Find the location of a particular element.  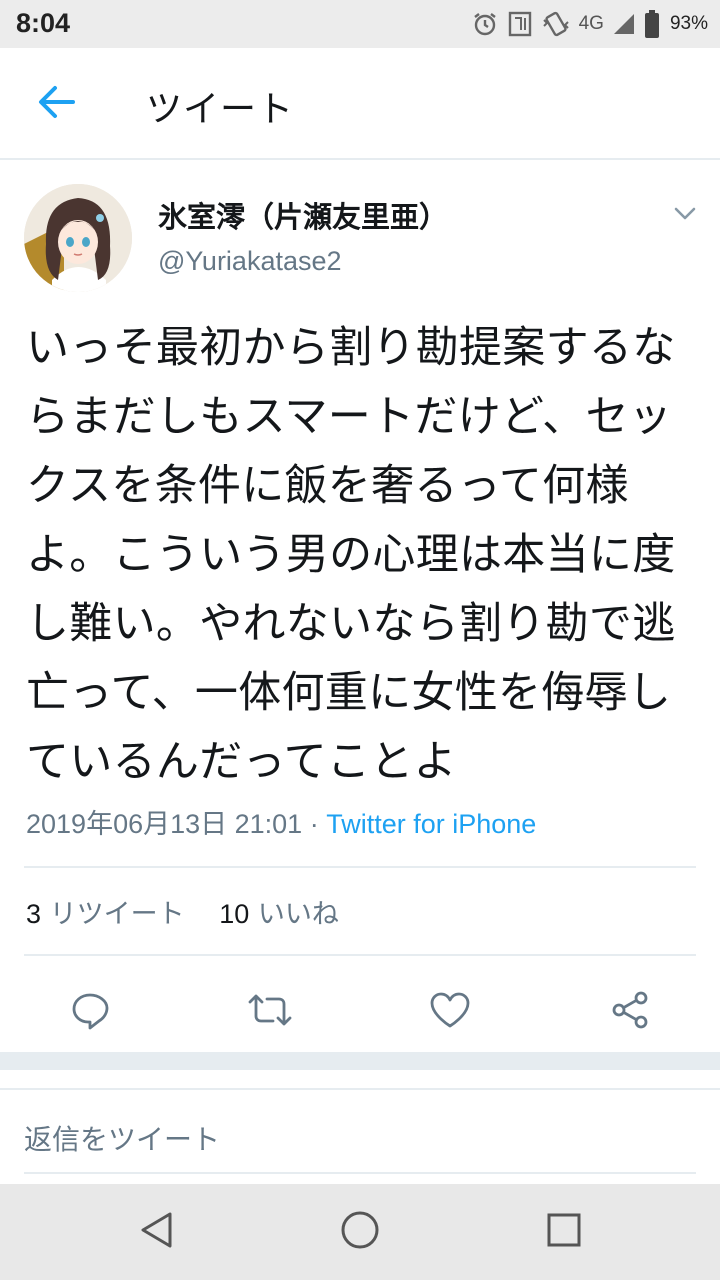

share-button is located at coordinates (630, 1012).